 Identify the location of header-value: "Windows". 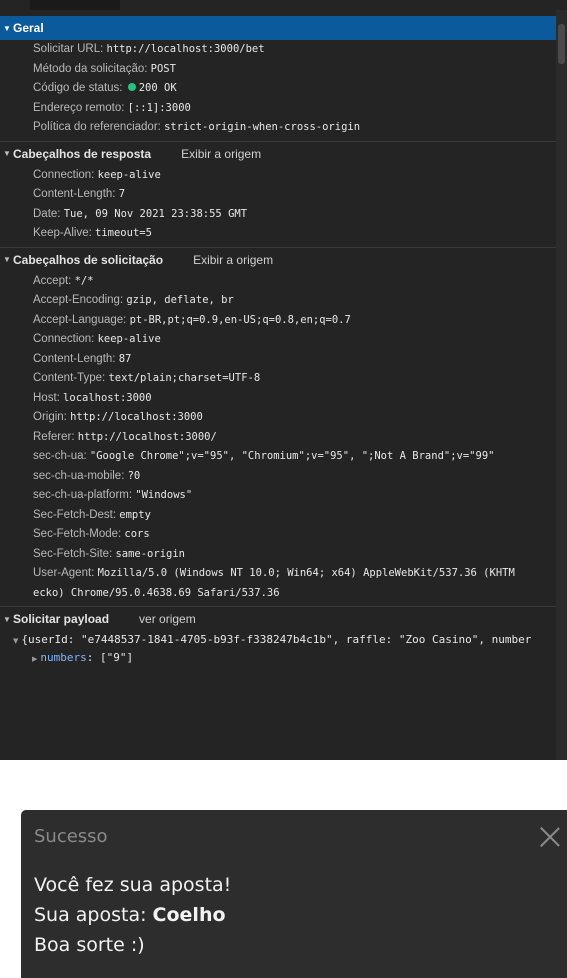
(164, 495).